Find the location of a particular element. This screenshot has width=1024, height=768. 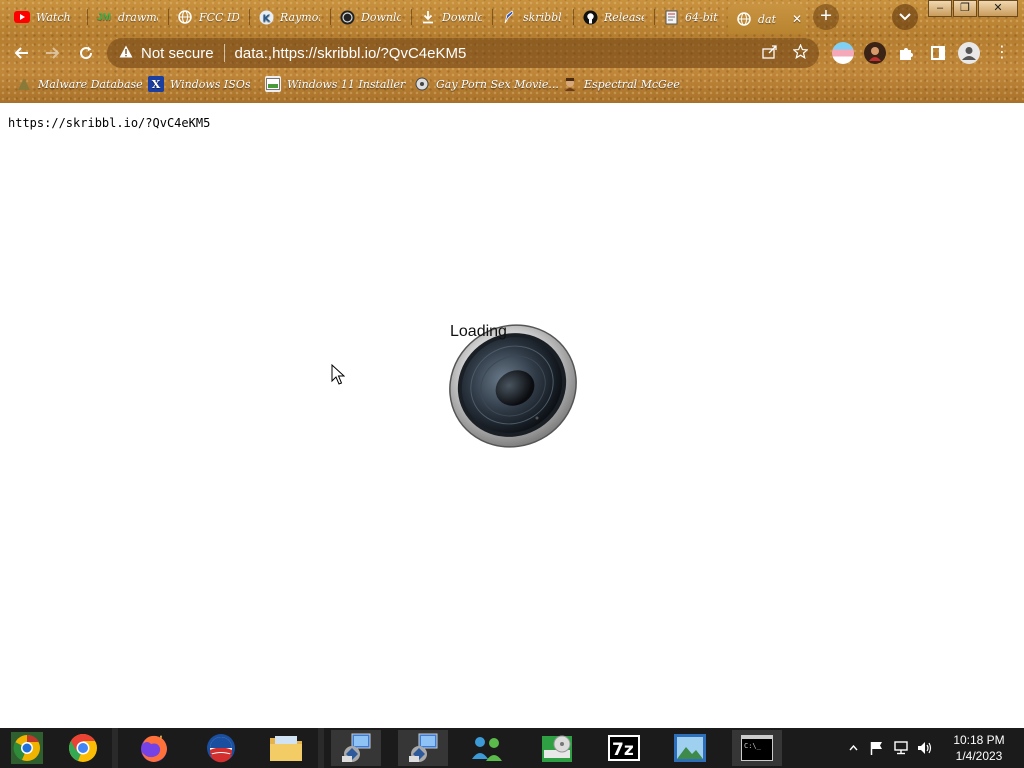

tab-data-active: dat ✕ is located at coordinates (767, 19).